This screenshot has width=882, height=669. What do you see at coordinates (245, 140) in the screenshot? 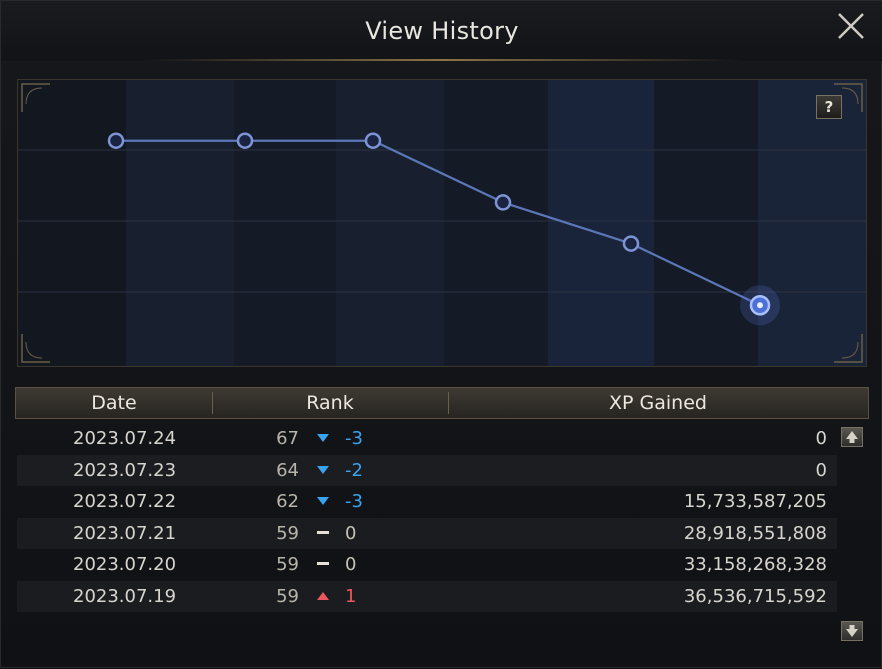
I see `data-point-2023.07.20` at bounding box center [245, 140].